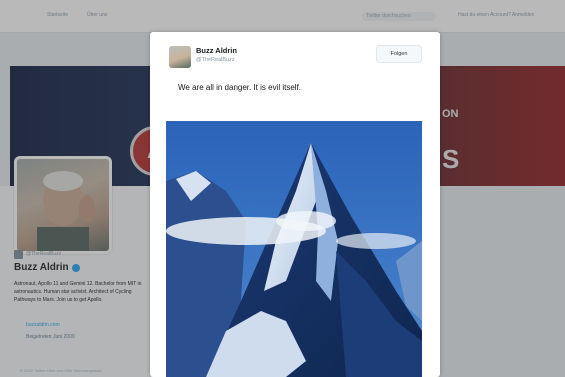  What do you see at coordinates (215, 60) in the screenshot?
I see `tweet-author-handle: @TheRealBuzz` at bounding box center [215, 60].